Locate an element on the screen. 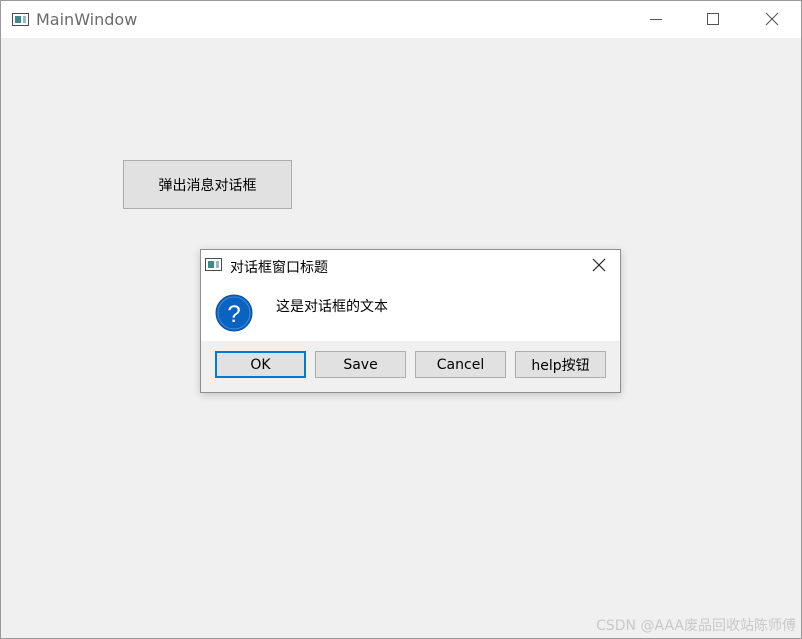 The height and width of the screenshot is (639, 802). dialog-message-text: 这是对话框的文本 is located at coordinates (332, 307).